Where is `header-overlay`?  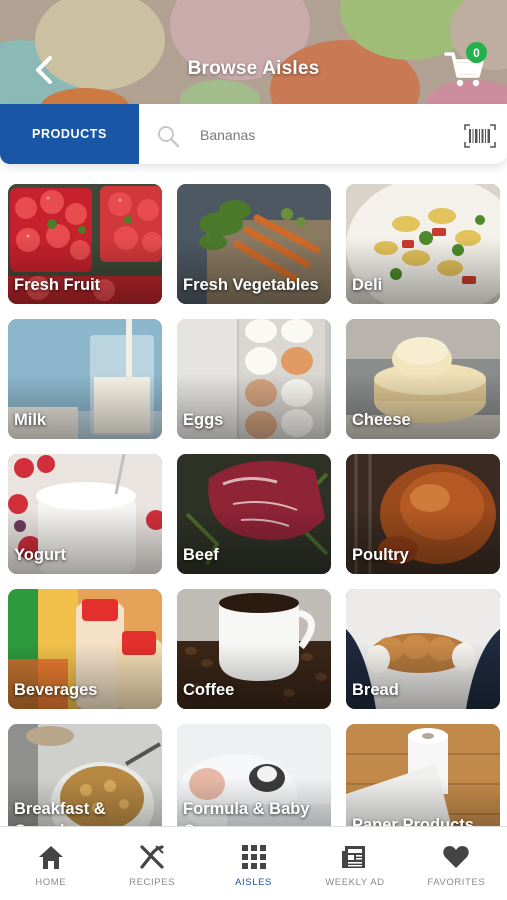
header-overlay is located at coordinates (253, 52).